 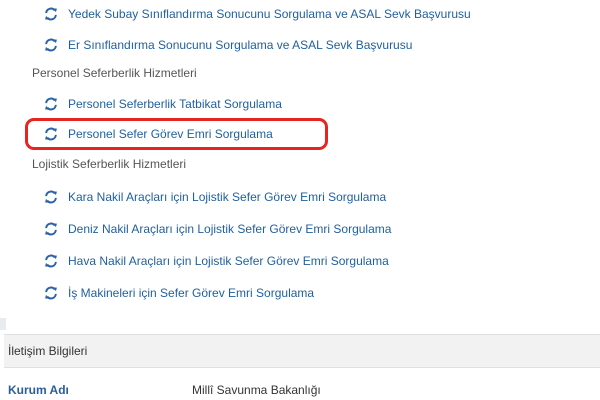 I want to click on link-personel-sefer-gorev-emri: Personel Sefer Görev Emri Sorgulama, so click(x=158, y=134).